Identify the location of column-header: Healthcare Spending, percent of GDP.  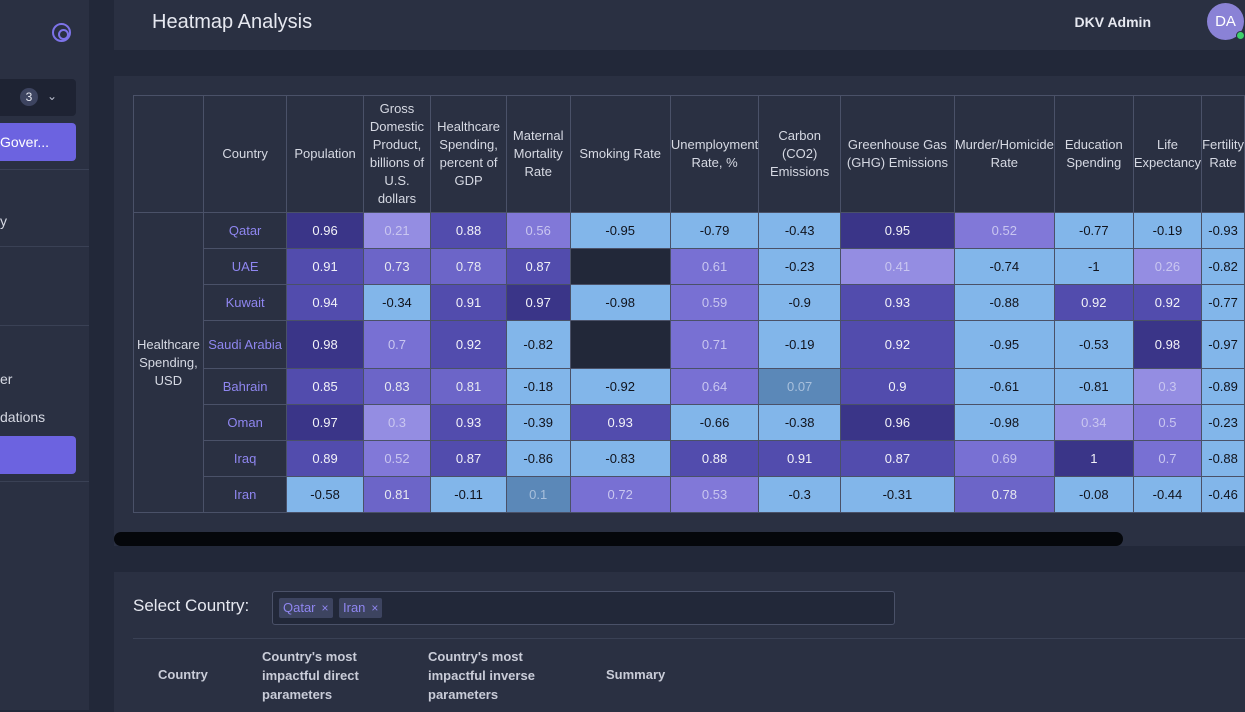
(468, 154).